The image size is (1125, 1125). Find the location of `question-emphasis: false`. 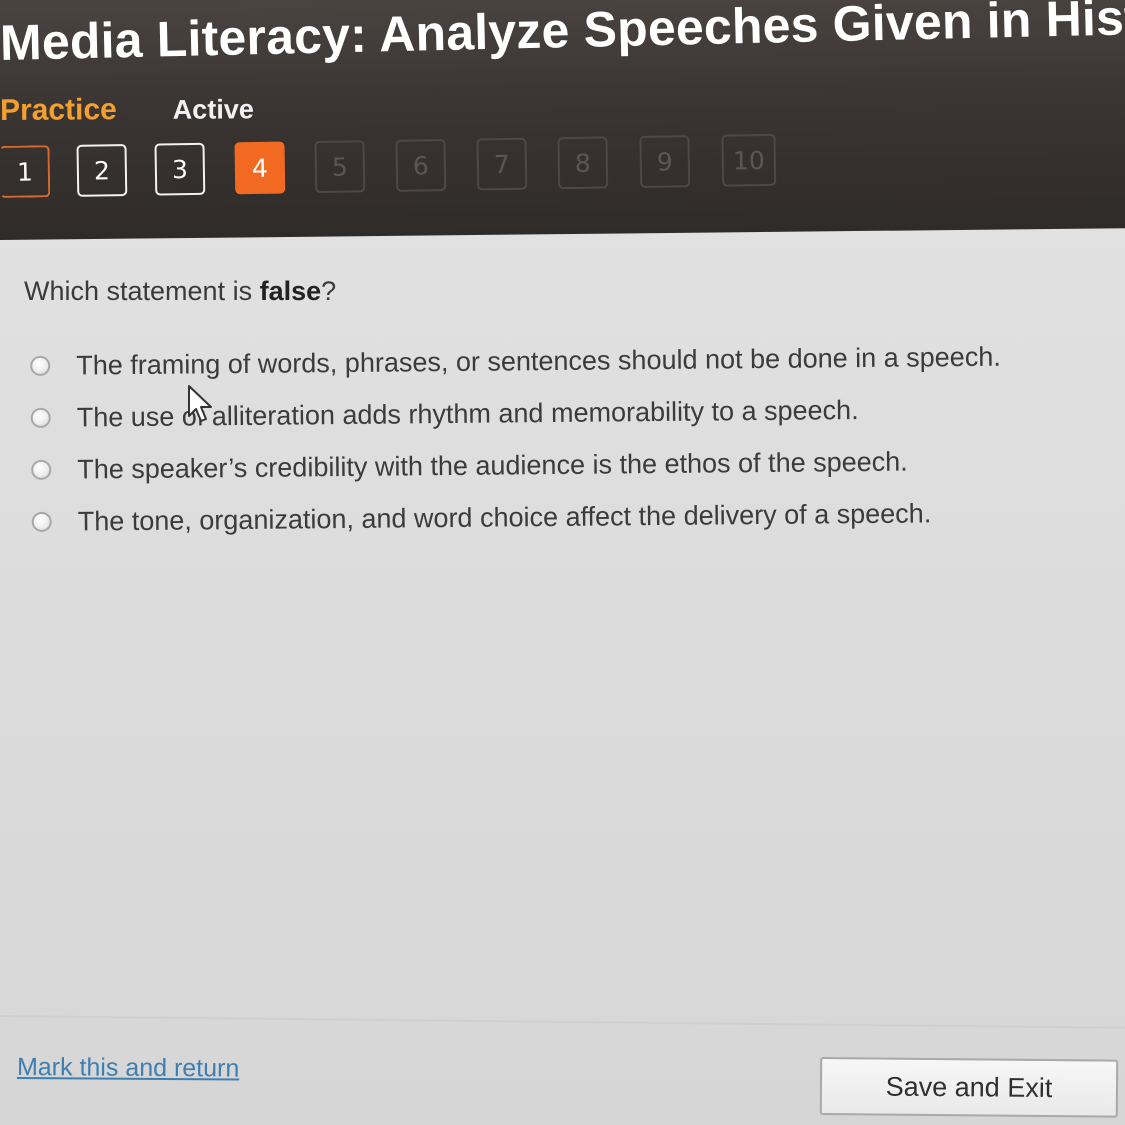

question-emphasis: false is located at coordinates (290, 291).